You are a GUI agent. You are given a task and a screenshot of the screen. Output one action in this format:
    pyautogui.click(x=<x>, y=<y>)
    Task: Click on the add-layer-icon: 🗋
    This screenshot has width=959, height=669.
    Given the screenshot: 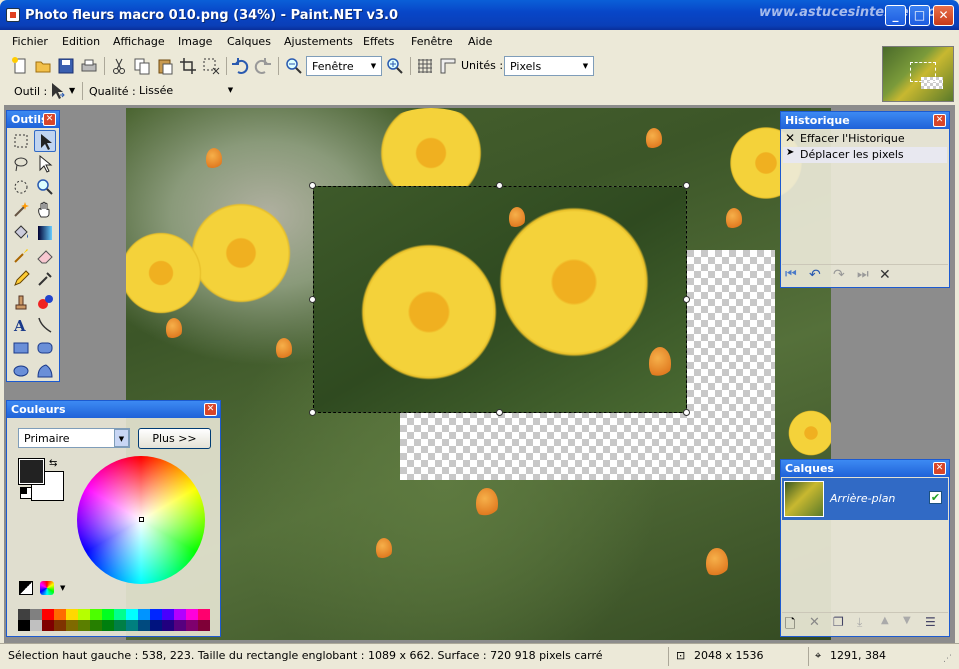 What is the action you would take?
    pyautogui.click(x=794, y=624)
    